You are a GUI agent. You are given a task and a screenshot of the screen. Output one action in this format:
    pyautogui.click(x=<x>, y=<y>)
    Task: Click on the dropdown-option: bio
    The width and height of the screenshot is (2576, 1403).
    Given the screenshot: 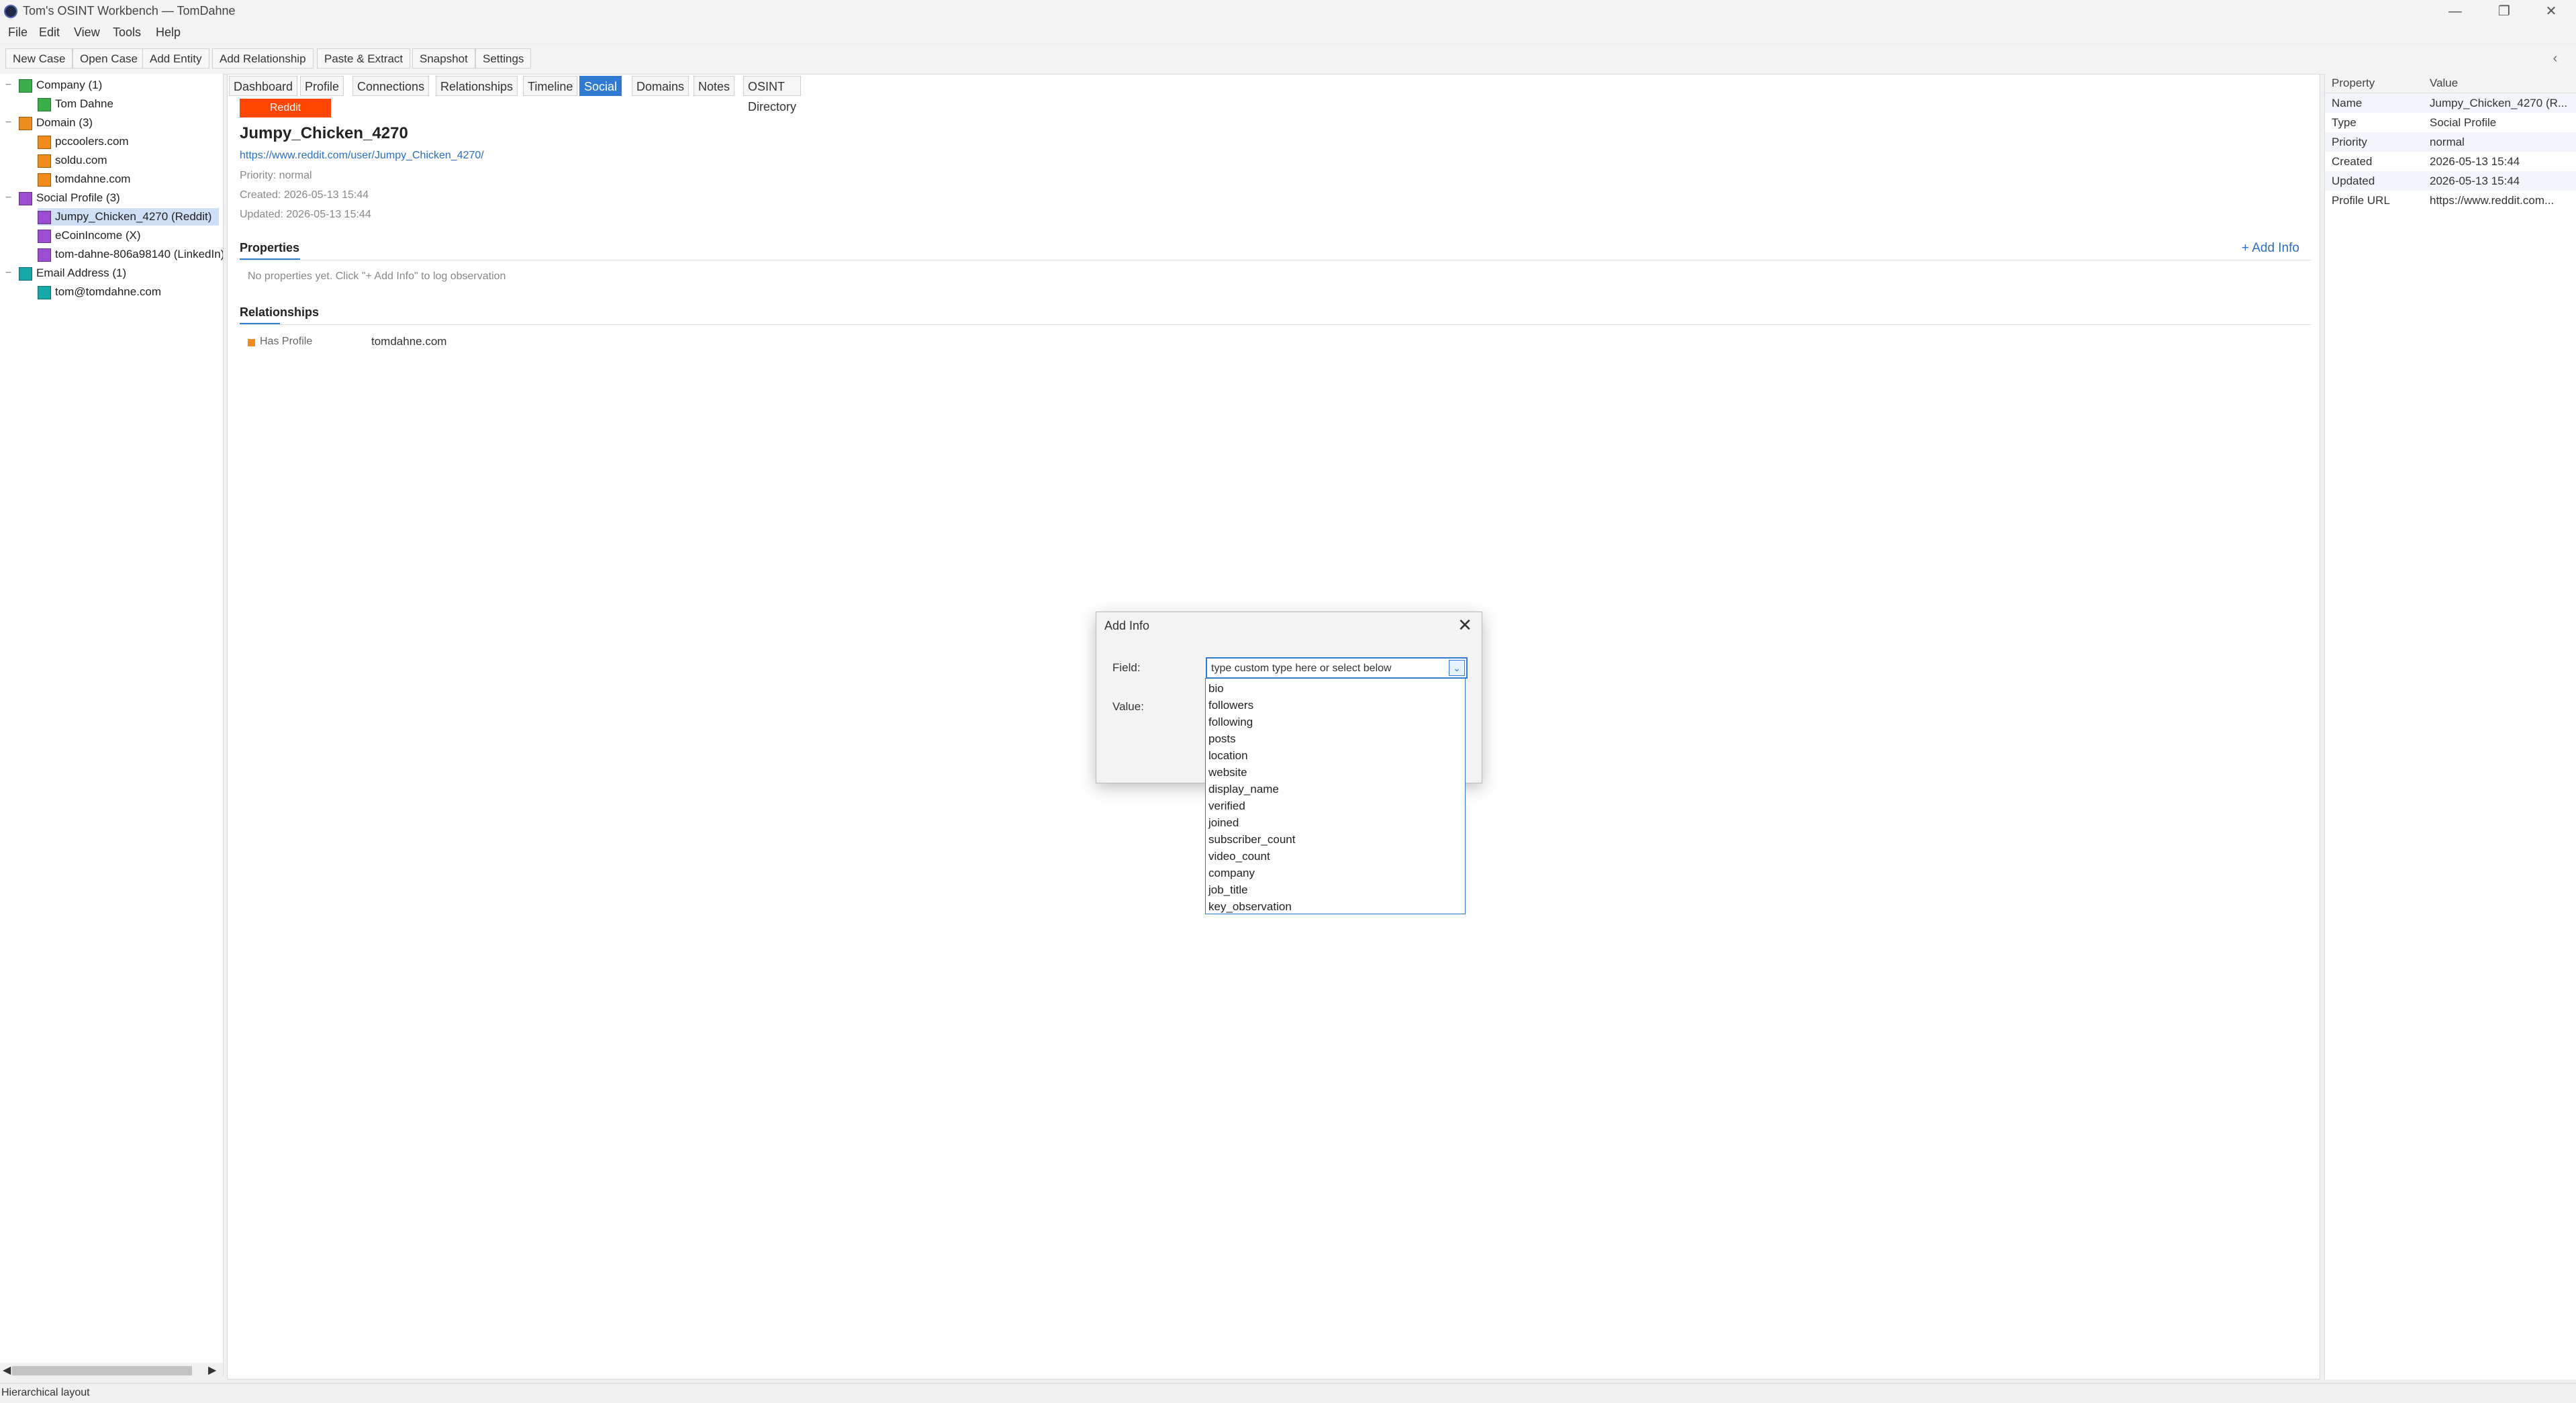 What is the action you would take?
    pyautogui.click(x=1216, y=688)
    